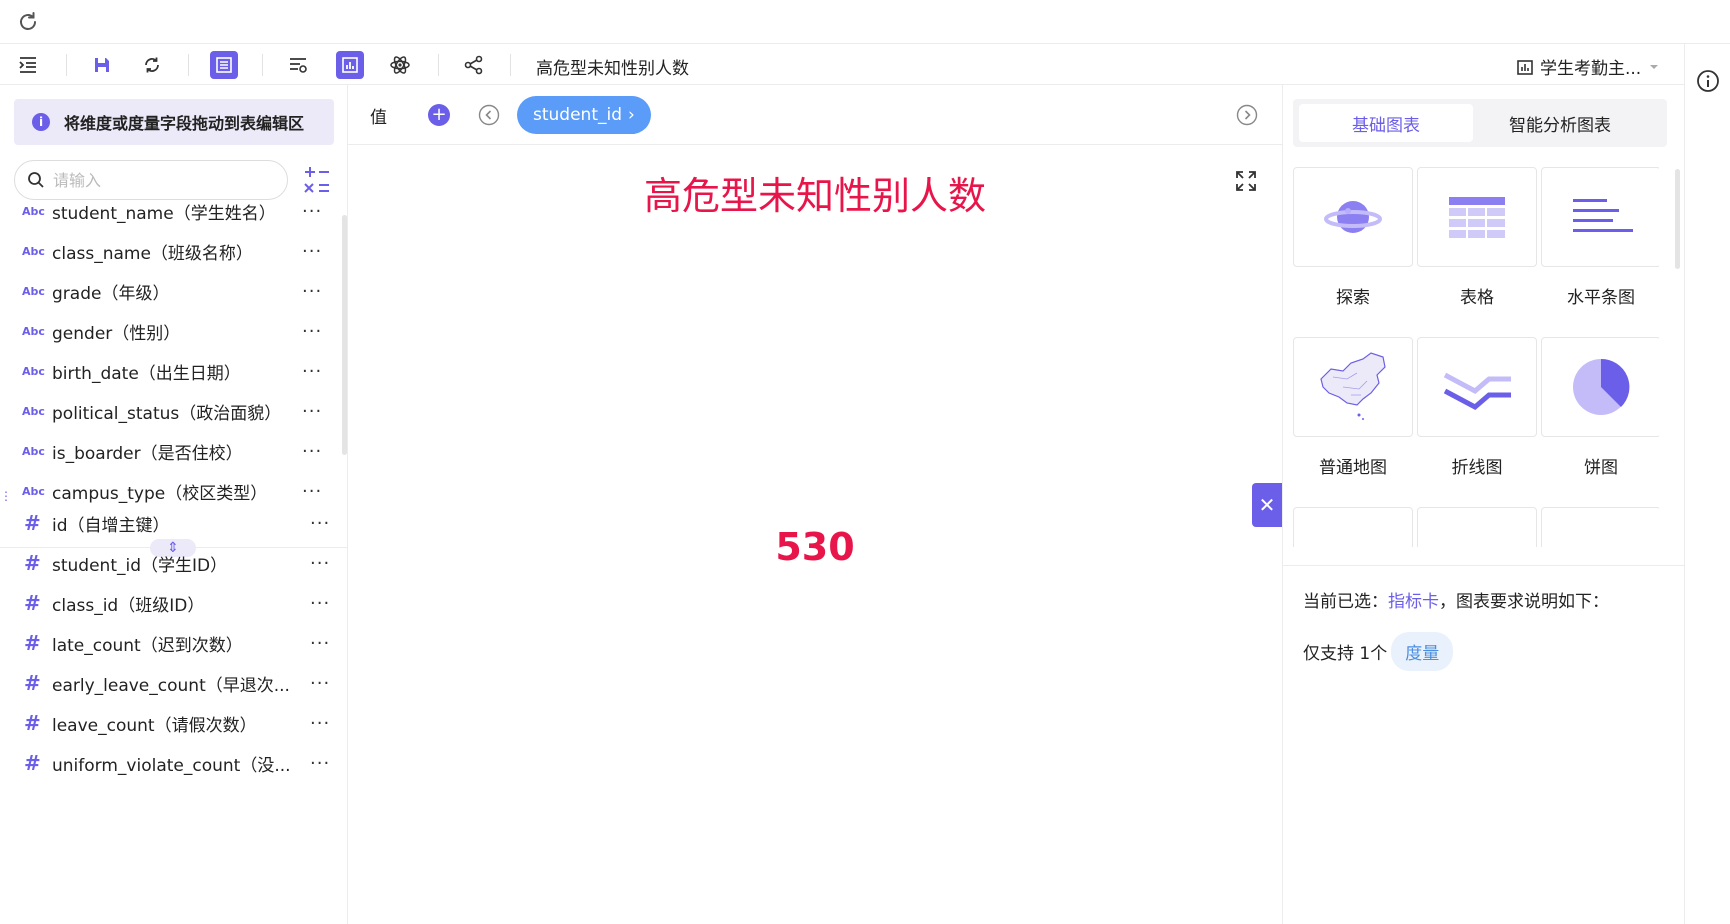  Describe the element at coordinates (474, 65) in the screenshot. I see `share-icon` at that location.